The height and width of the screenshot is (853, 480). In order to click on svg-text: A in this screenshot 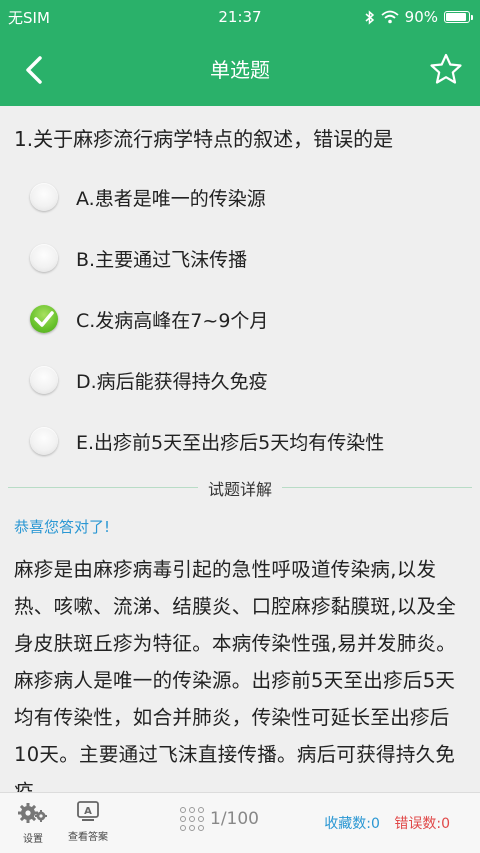, I will do `click(88, 811)`.